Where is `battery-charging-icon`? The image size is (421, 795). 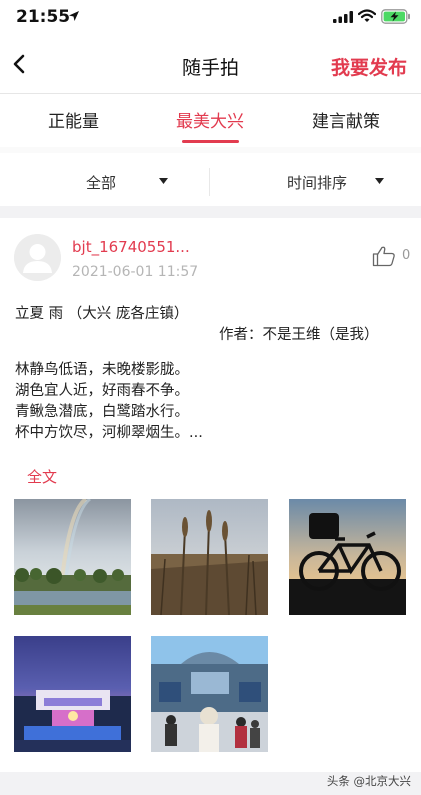 battery-charging-icon is located at coordinates (395, 16).